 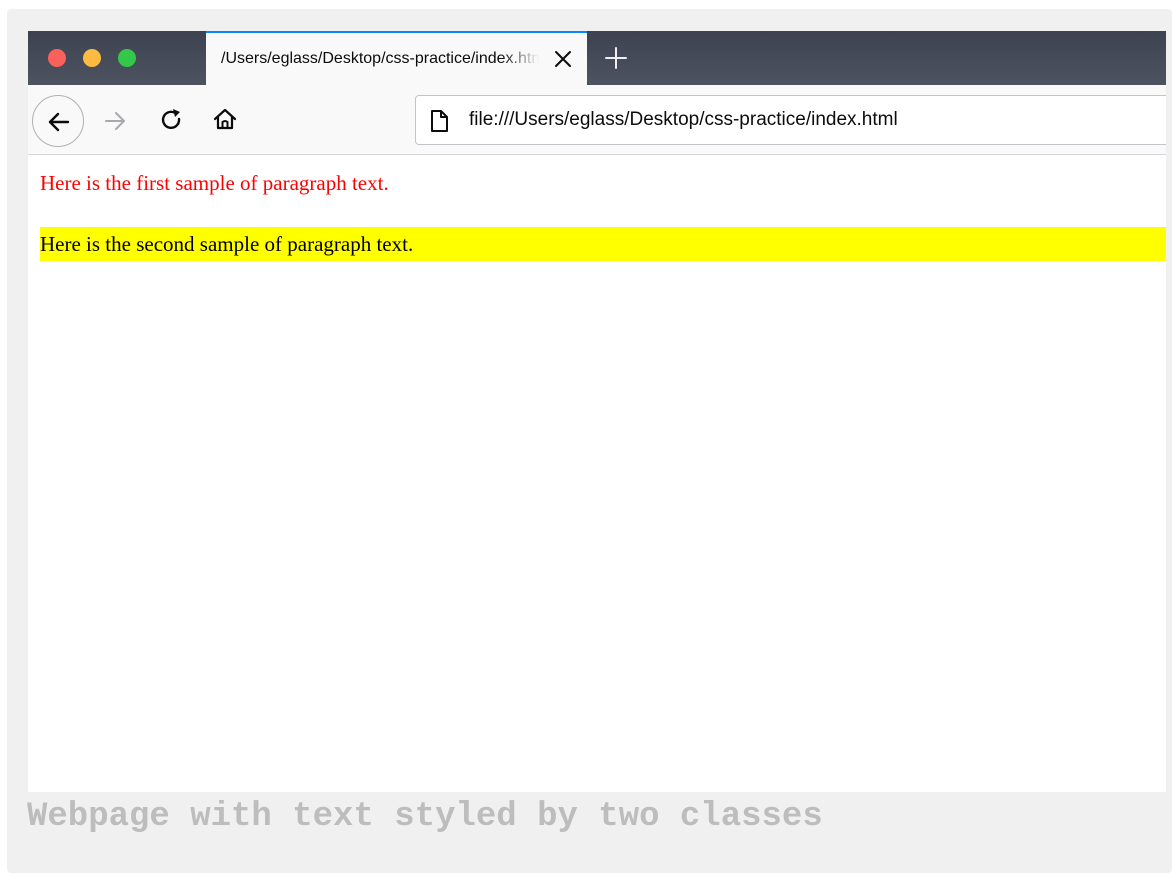 I want to click on close-window-icon, so click(x=57, y=58).